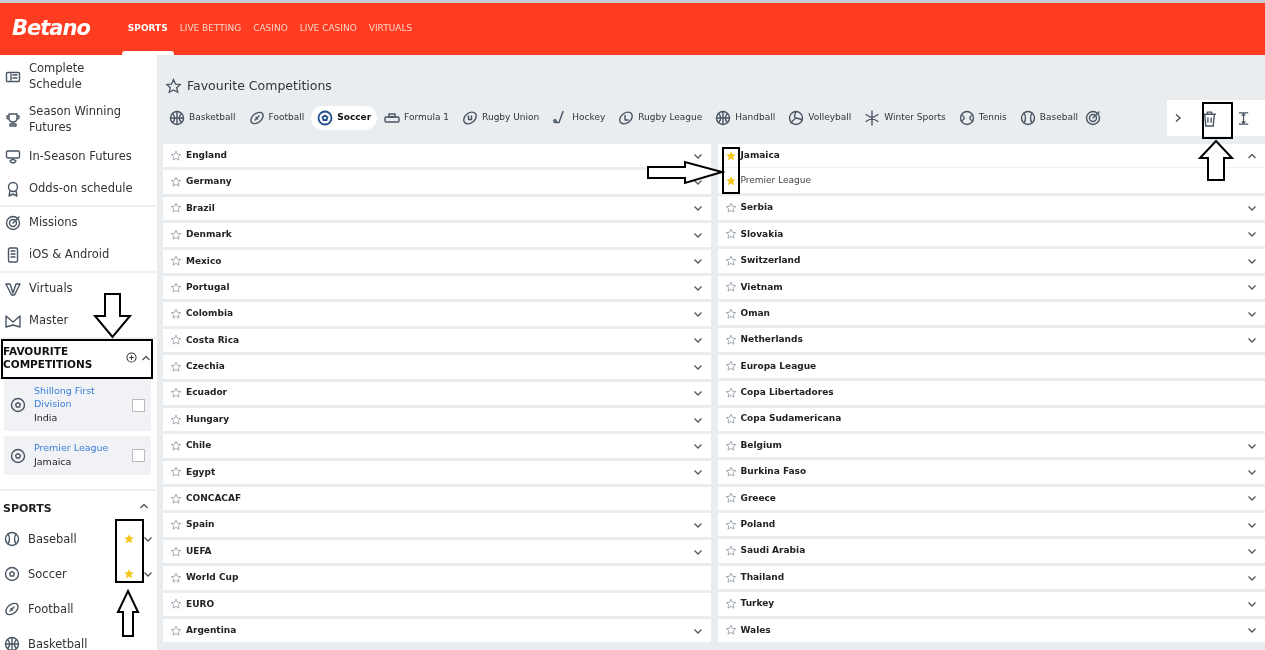  I want to click on competition-row: World Cup, so click(437, 578).